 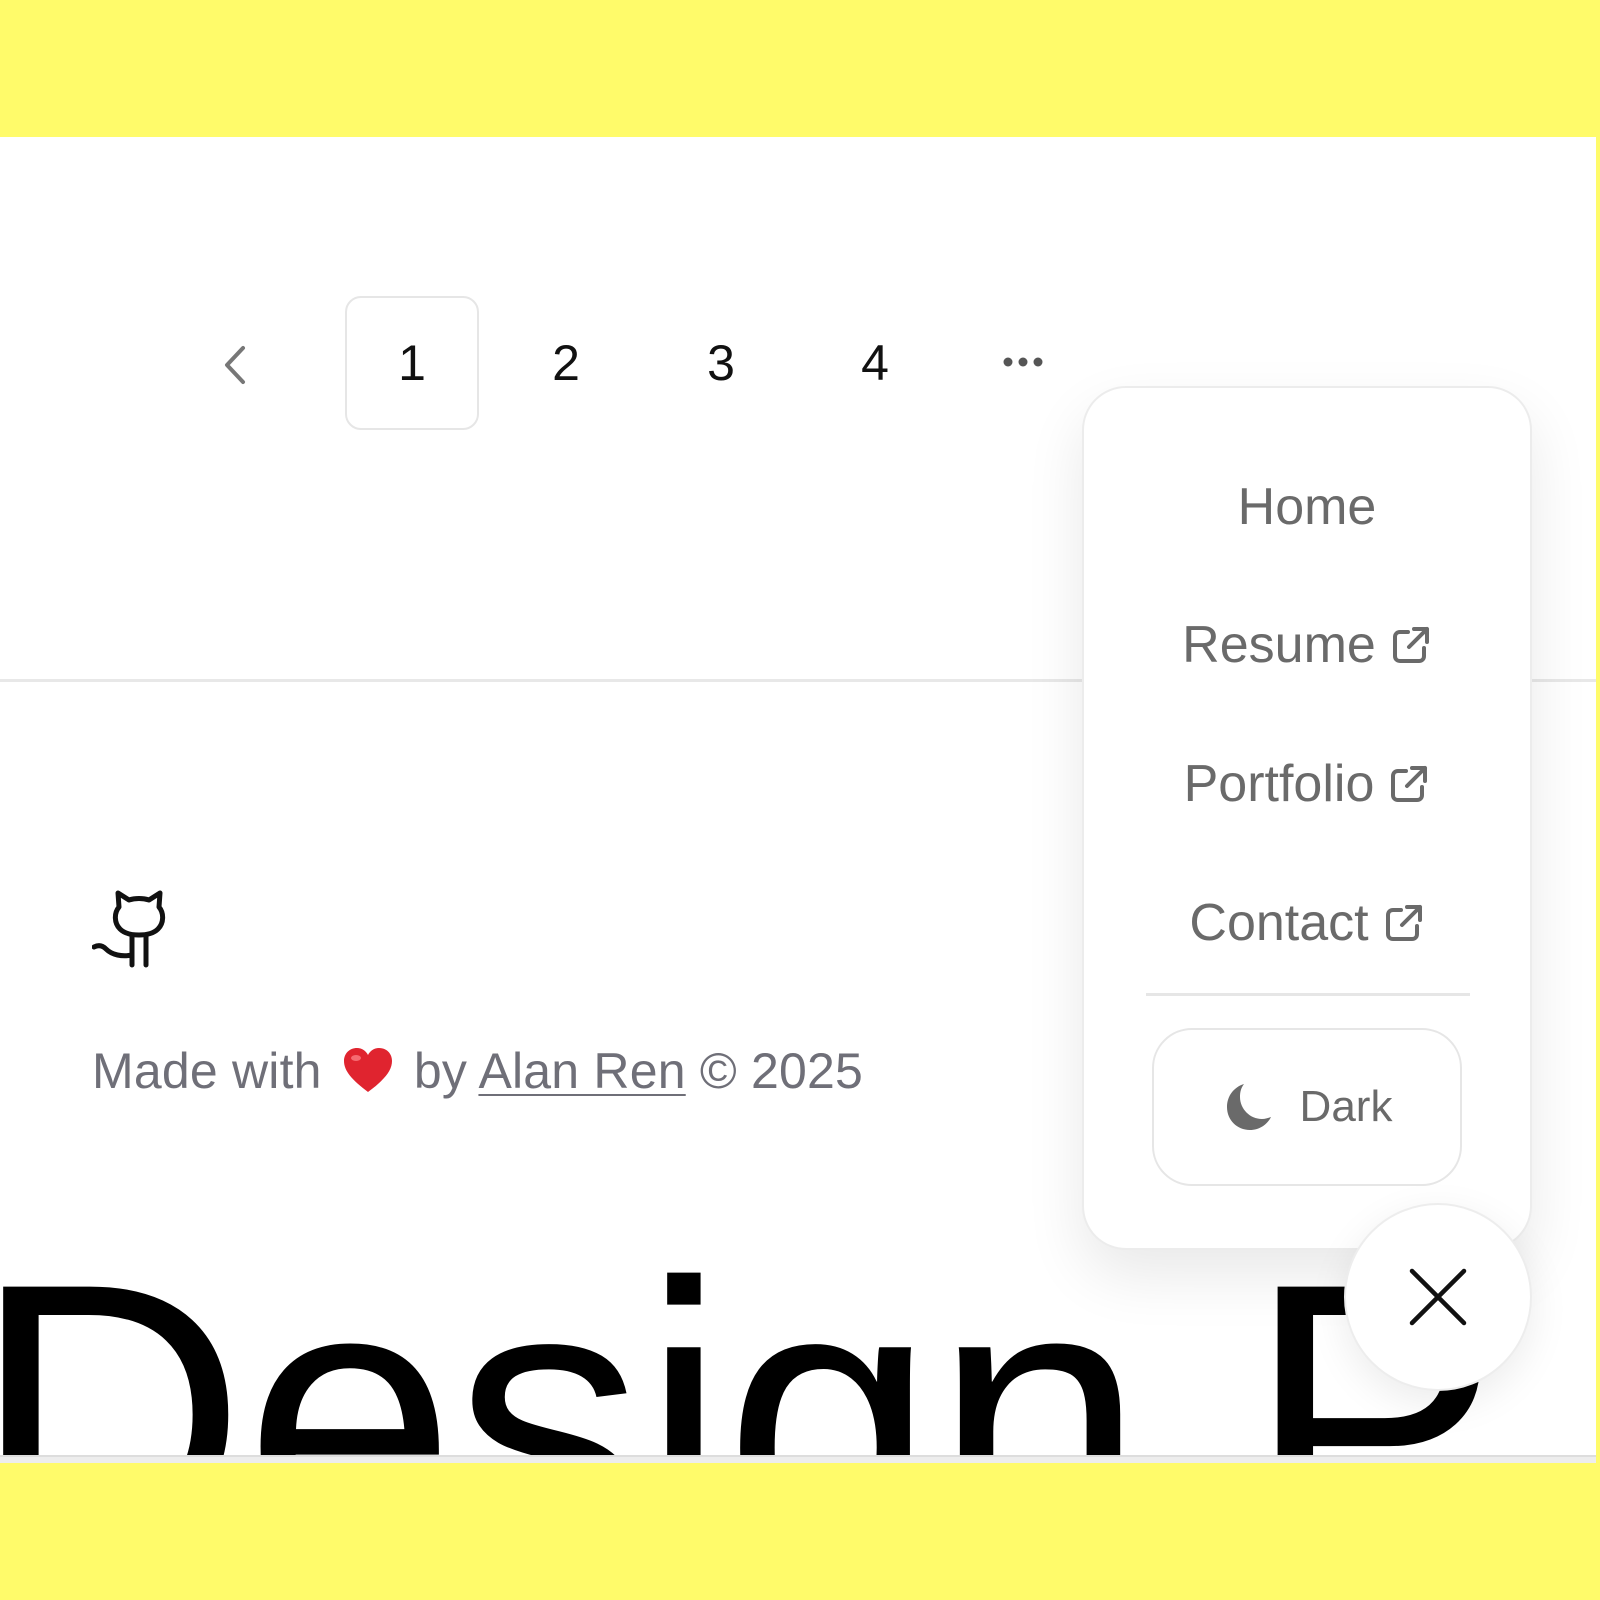 I want to click on ellipsis-icon, so click(x=1026, y=367).